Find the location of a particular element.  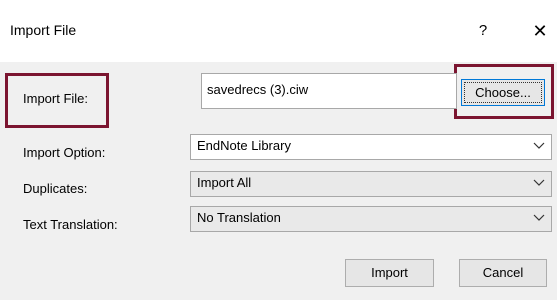

close-button: ✕ is located at coordinates (540, 31).